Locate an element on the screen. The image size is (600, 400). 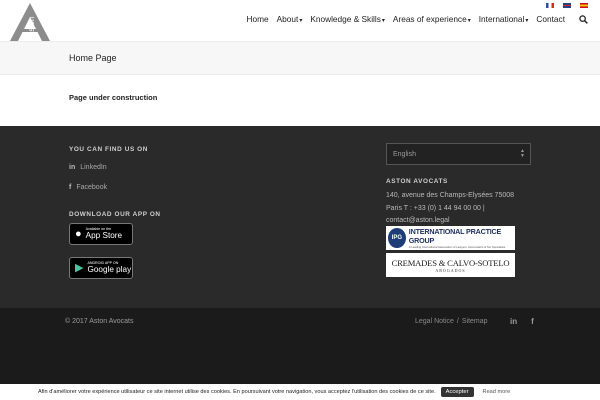
play-icon: ▶ is located at coordinates (79, 267).